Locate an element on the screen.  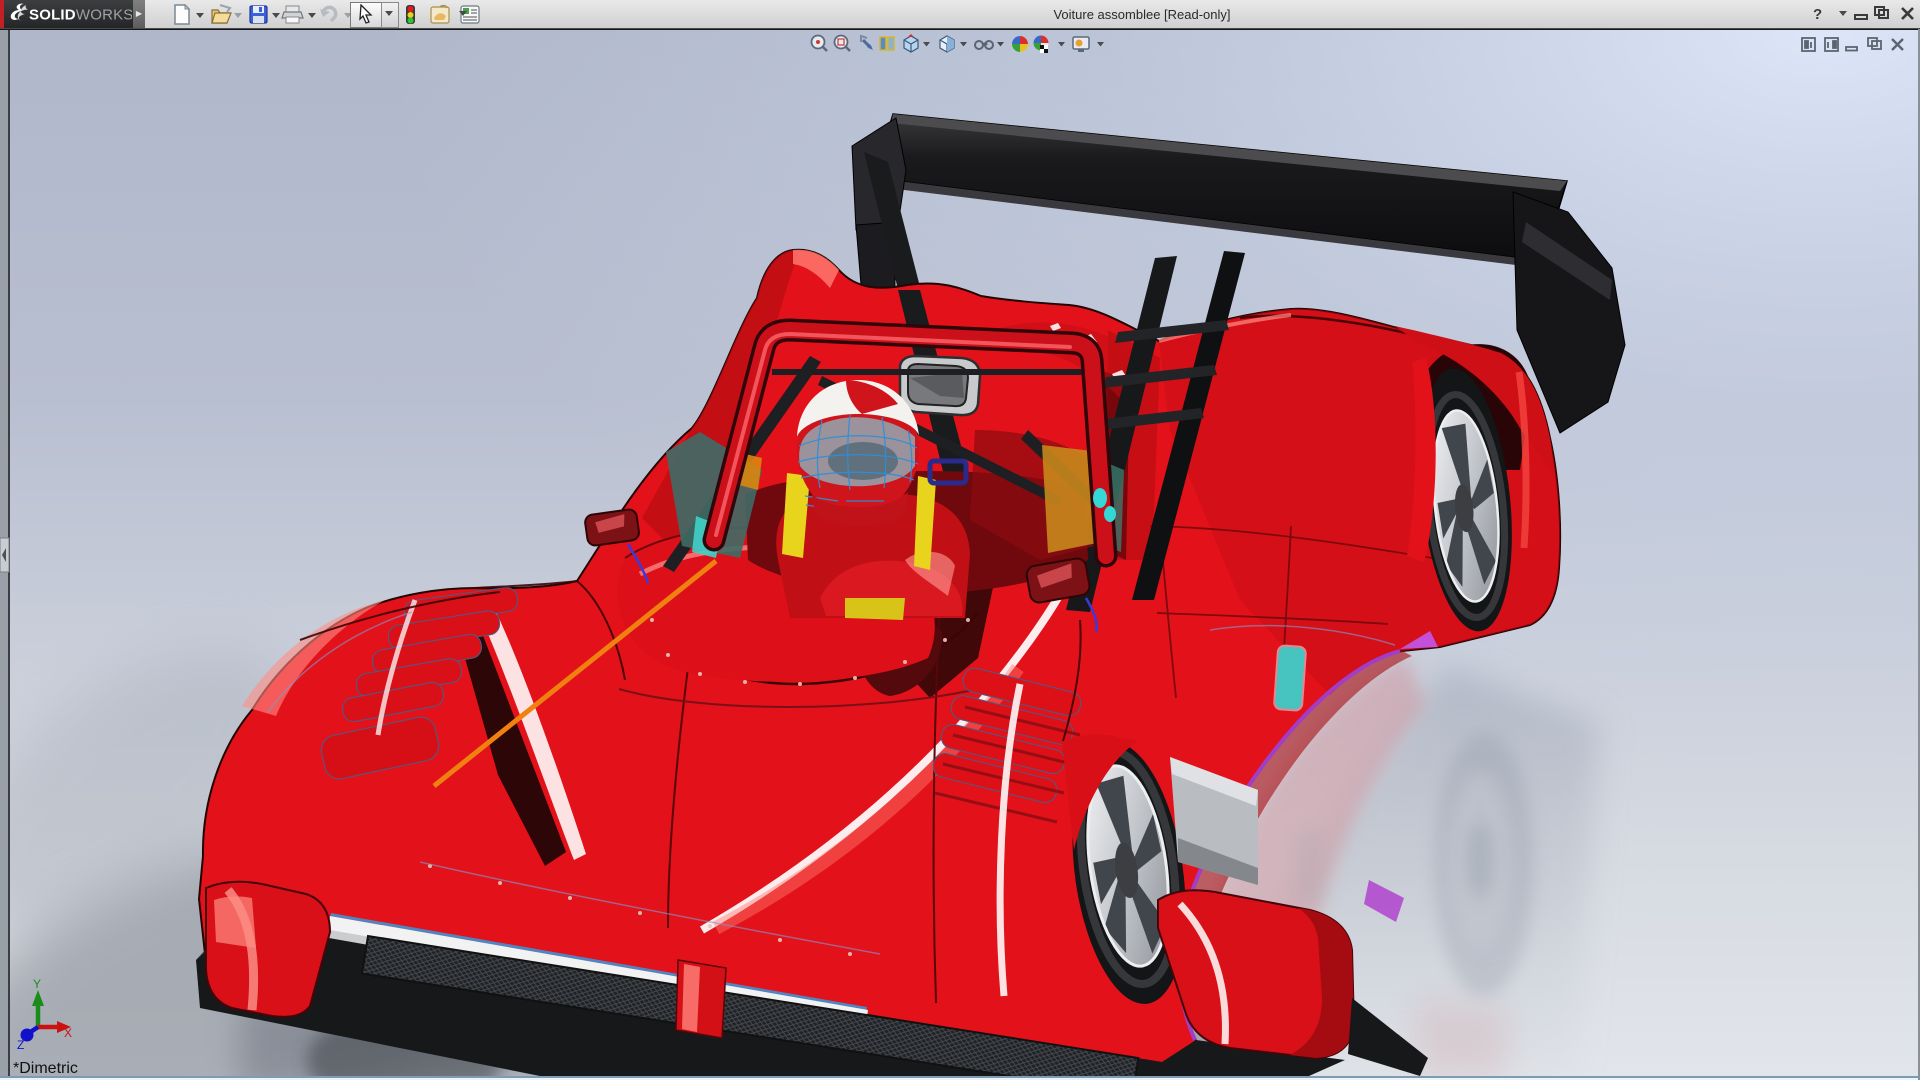
svg-text: Y is located at coordinates (37, 984).